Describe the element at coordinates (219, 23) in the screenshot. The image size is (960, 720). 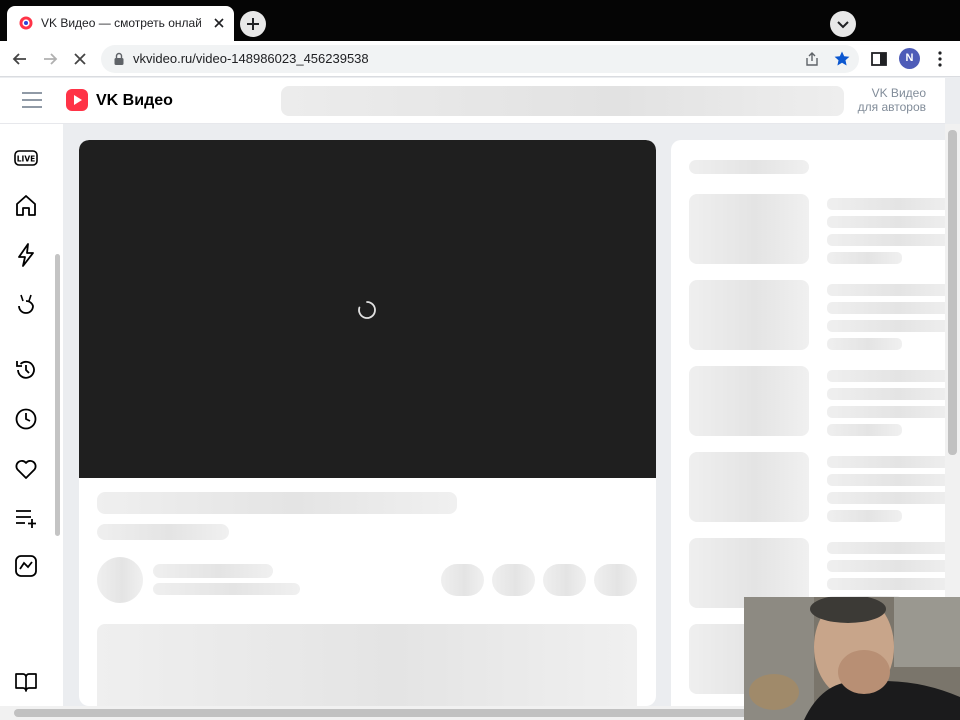
I see `close-tab-icon` at that location.